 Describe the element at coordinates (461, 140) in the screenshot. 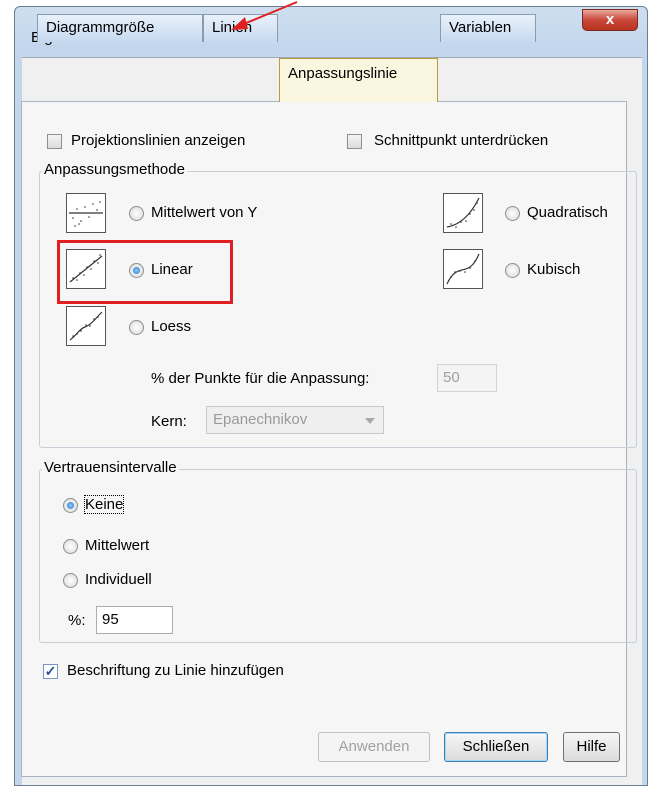

I see `suppress-intercept-label: Schnittpunkt unterdrücken` at that location.